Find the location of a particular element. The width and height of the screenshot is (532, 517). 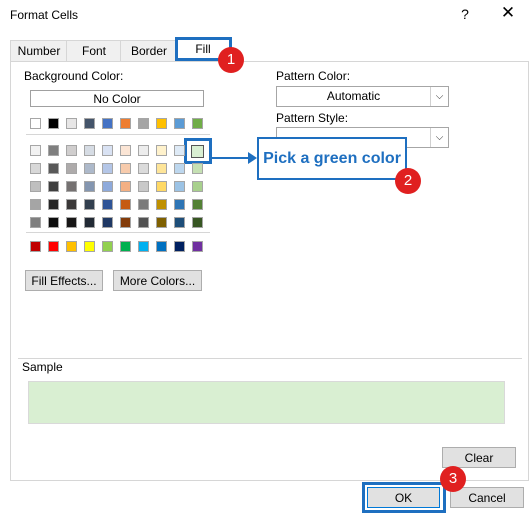

pattern-style-label: Pattern Style: is located at coordinates (312, 118).